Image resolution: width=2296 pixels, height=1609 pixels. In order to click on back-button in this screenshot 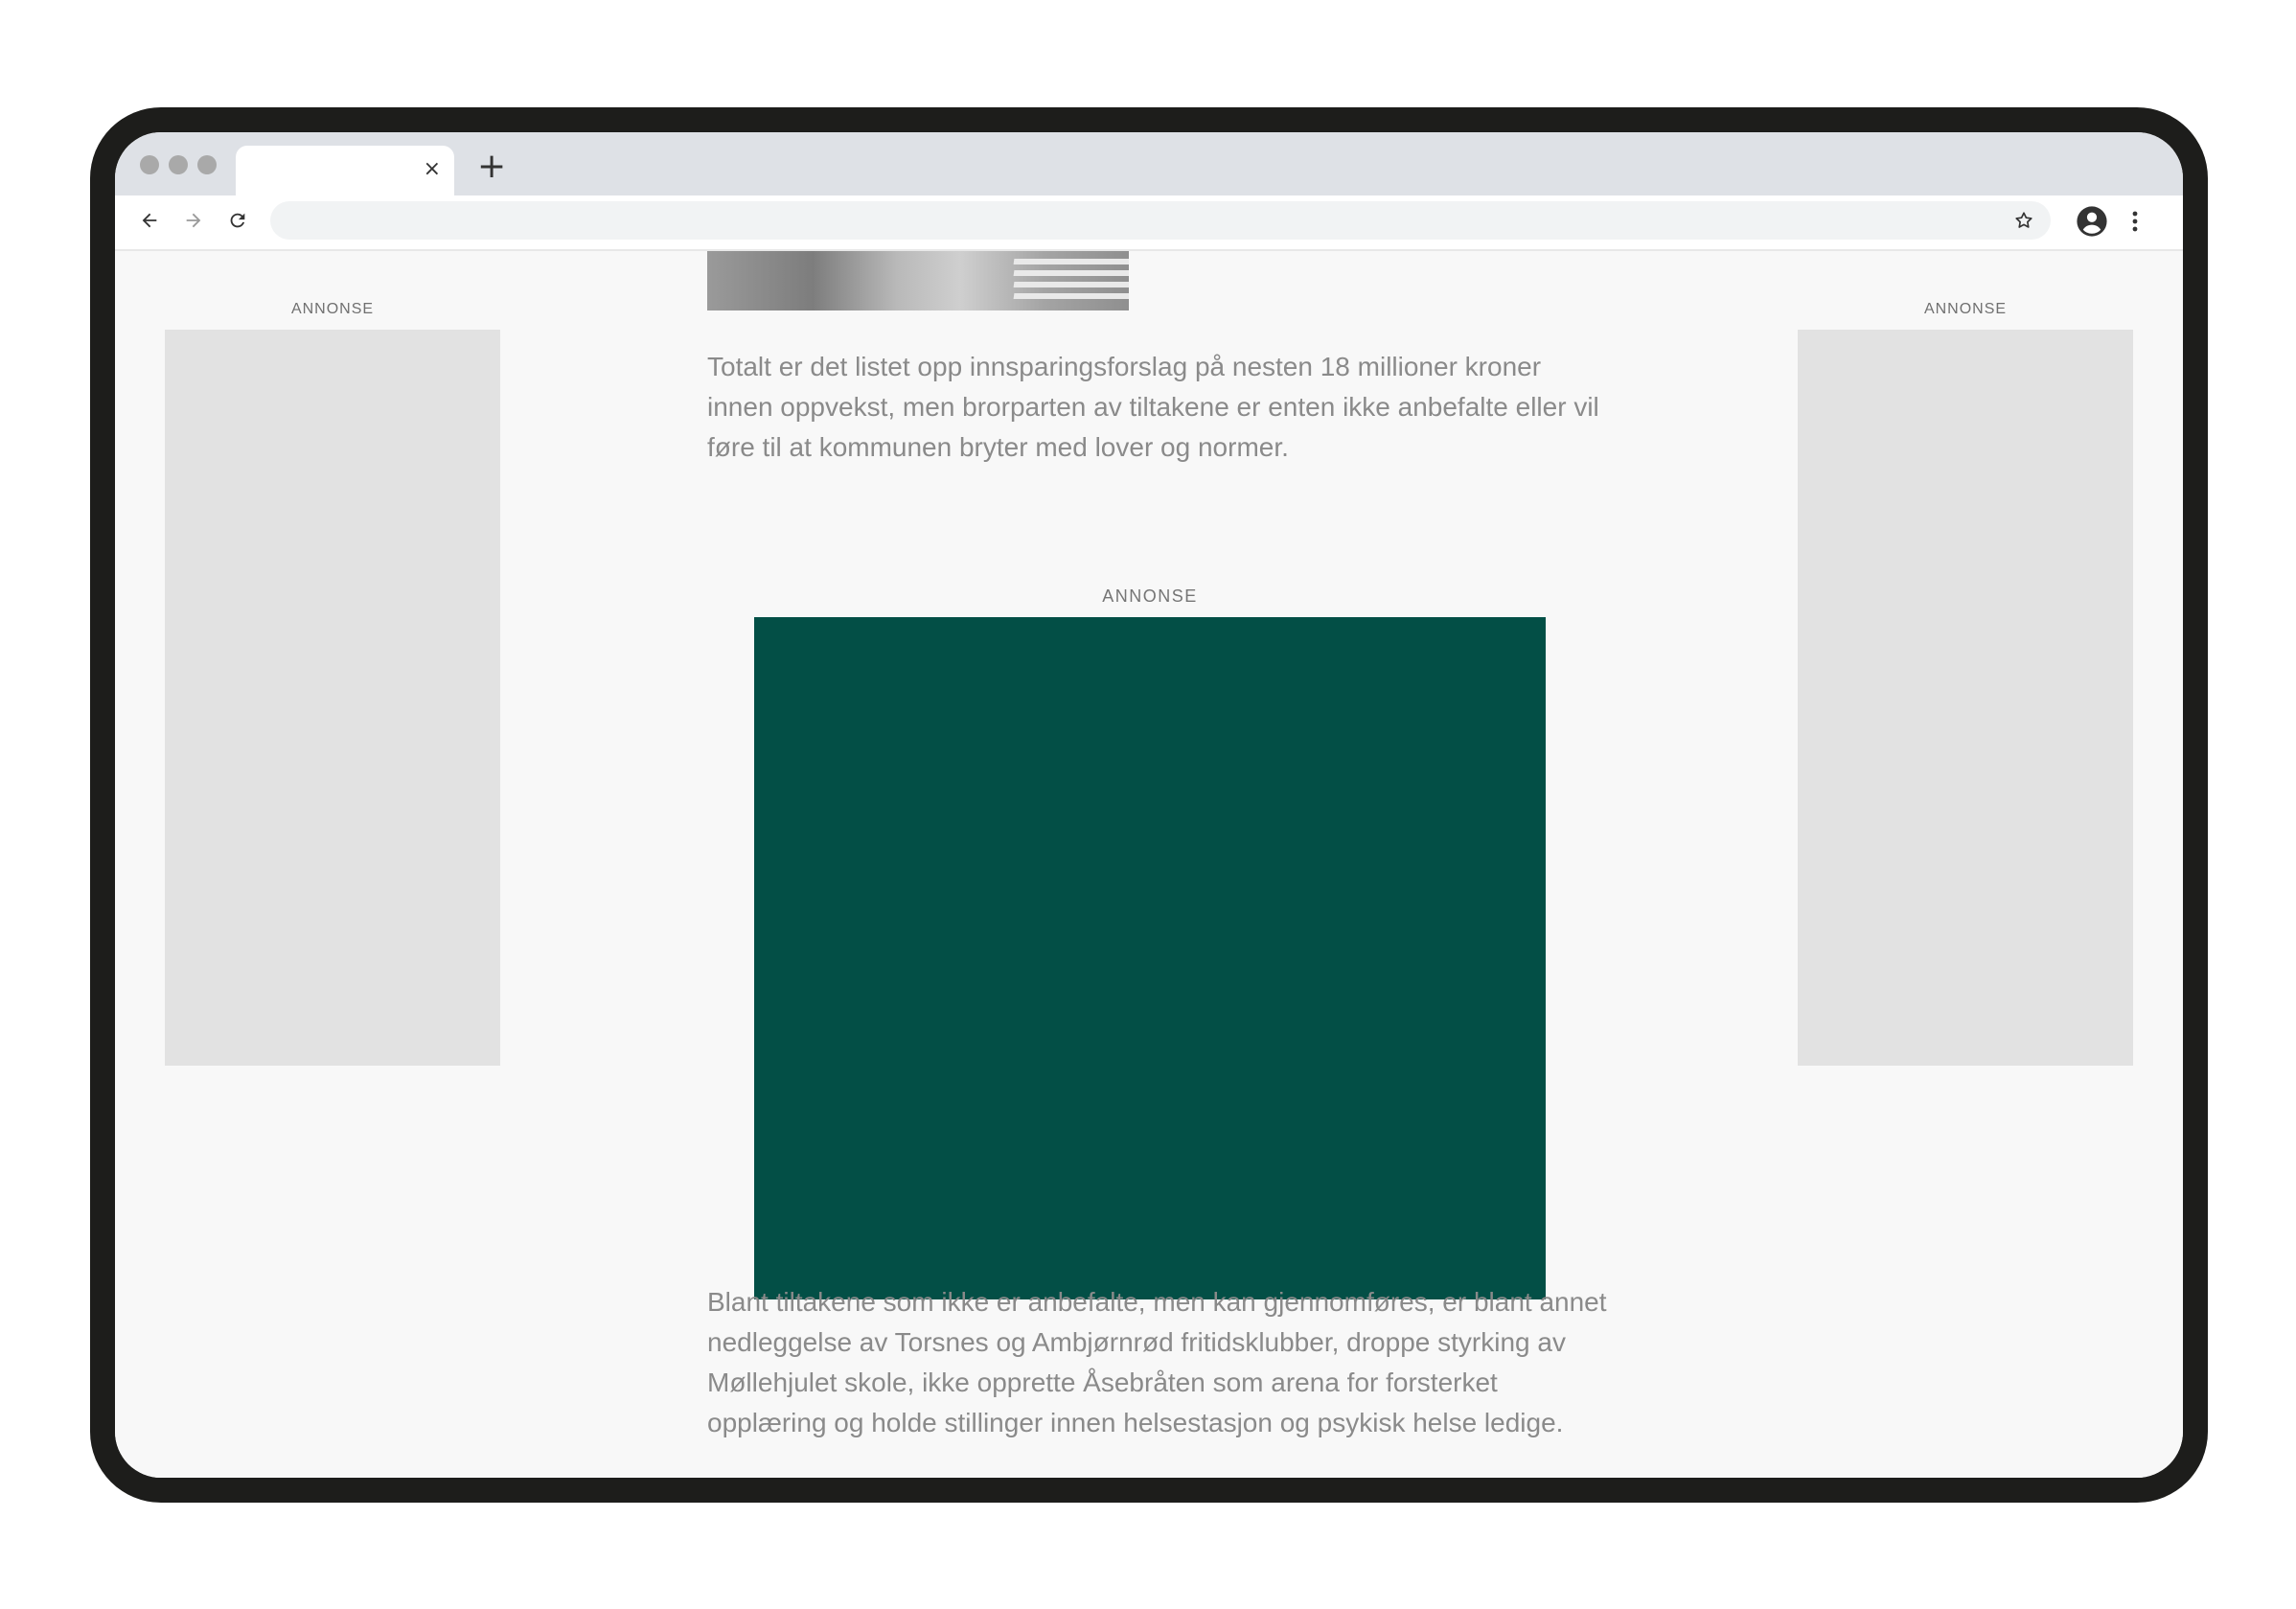, I will do `click(149, 220)`.